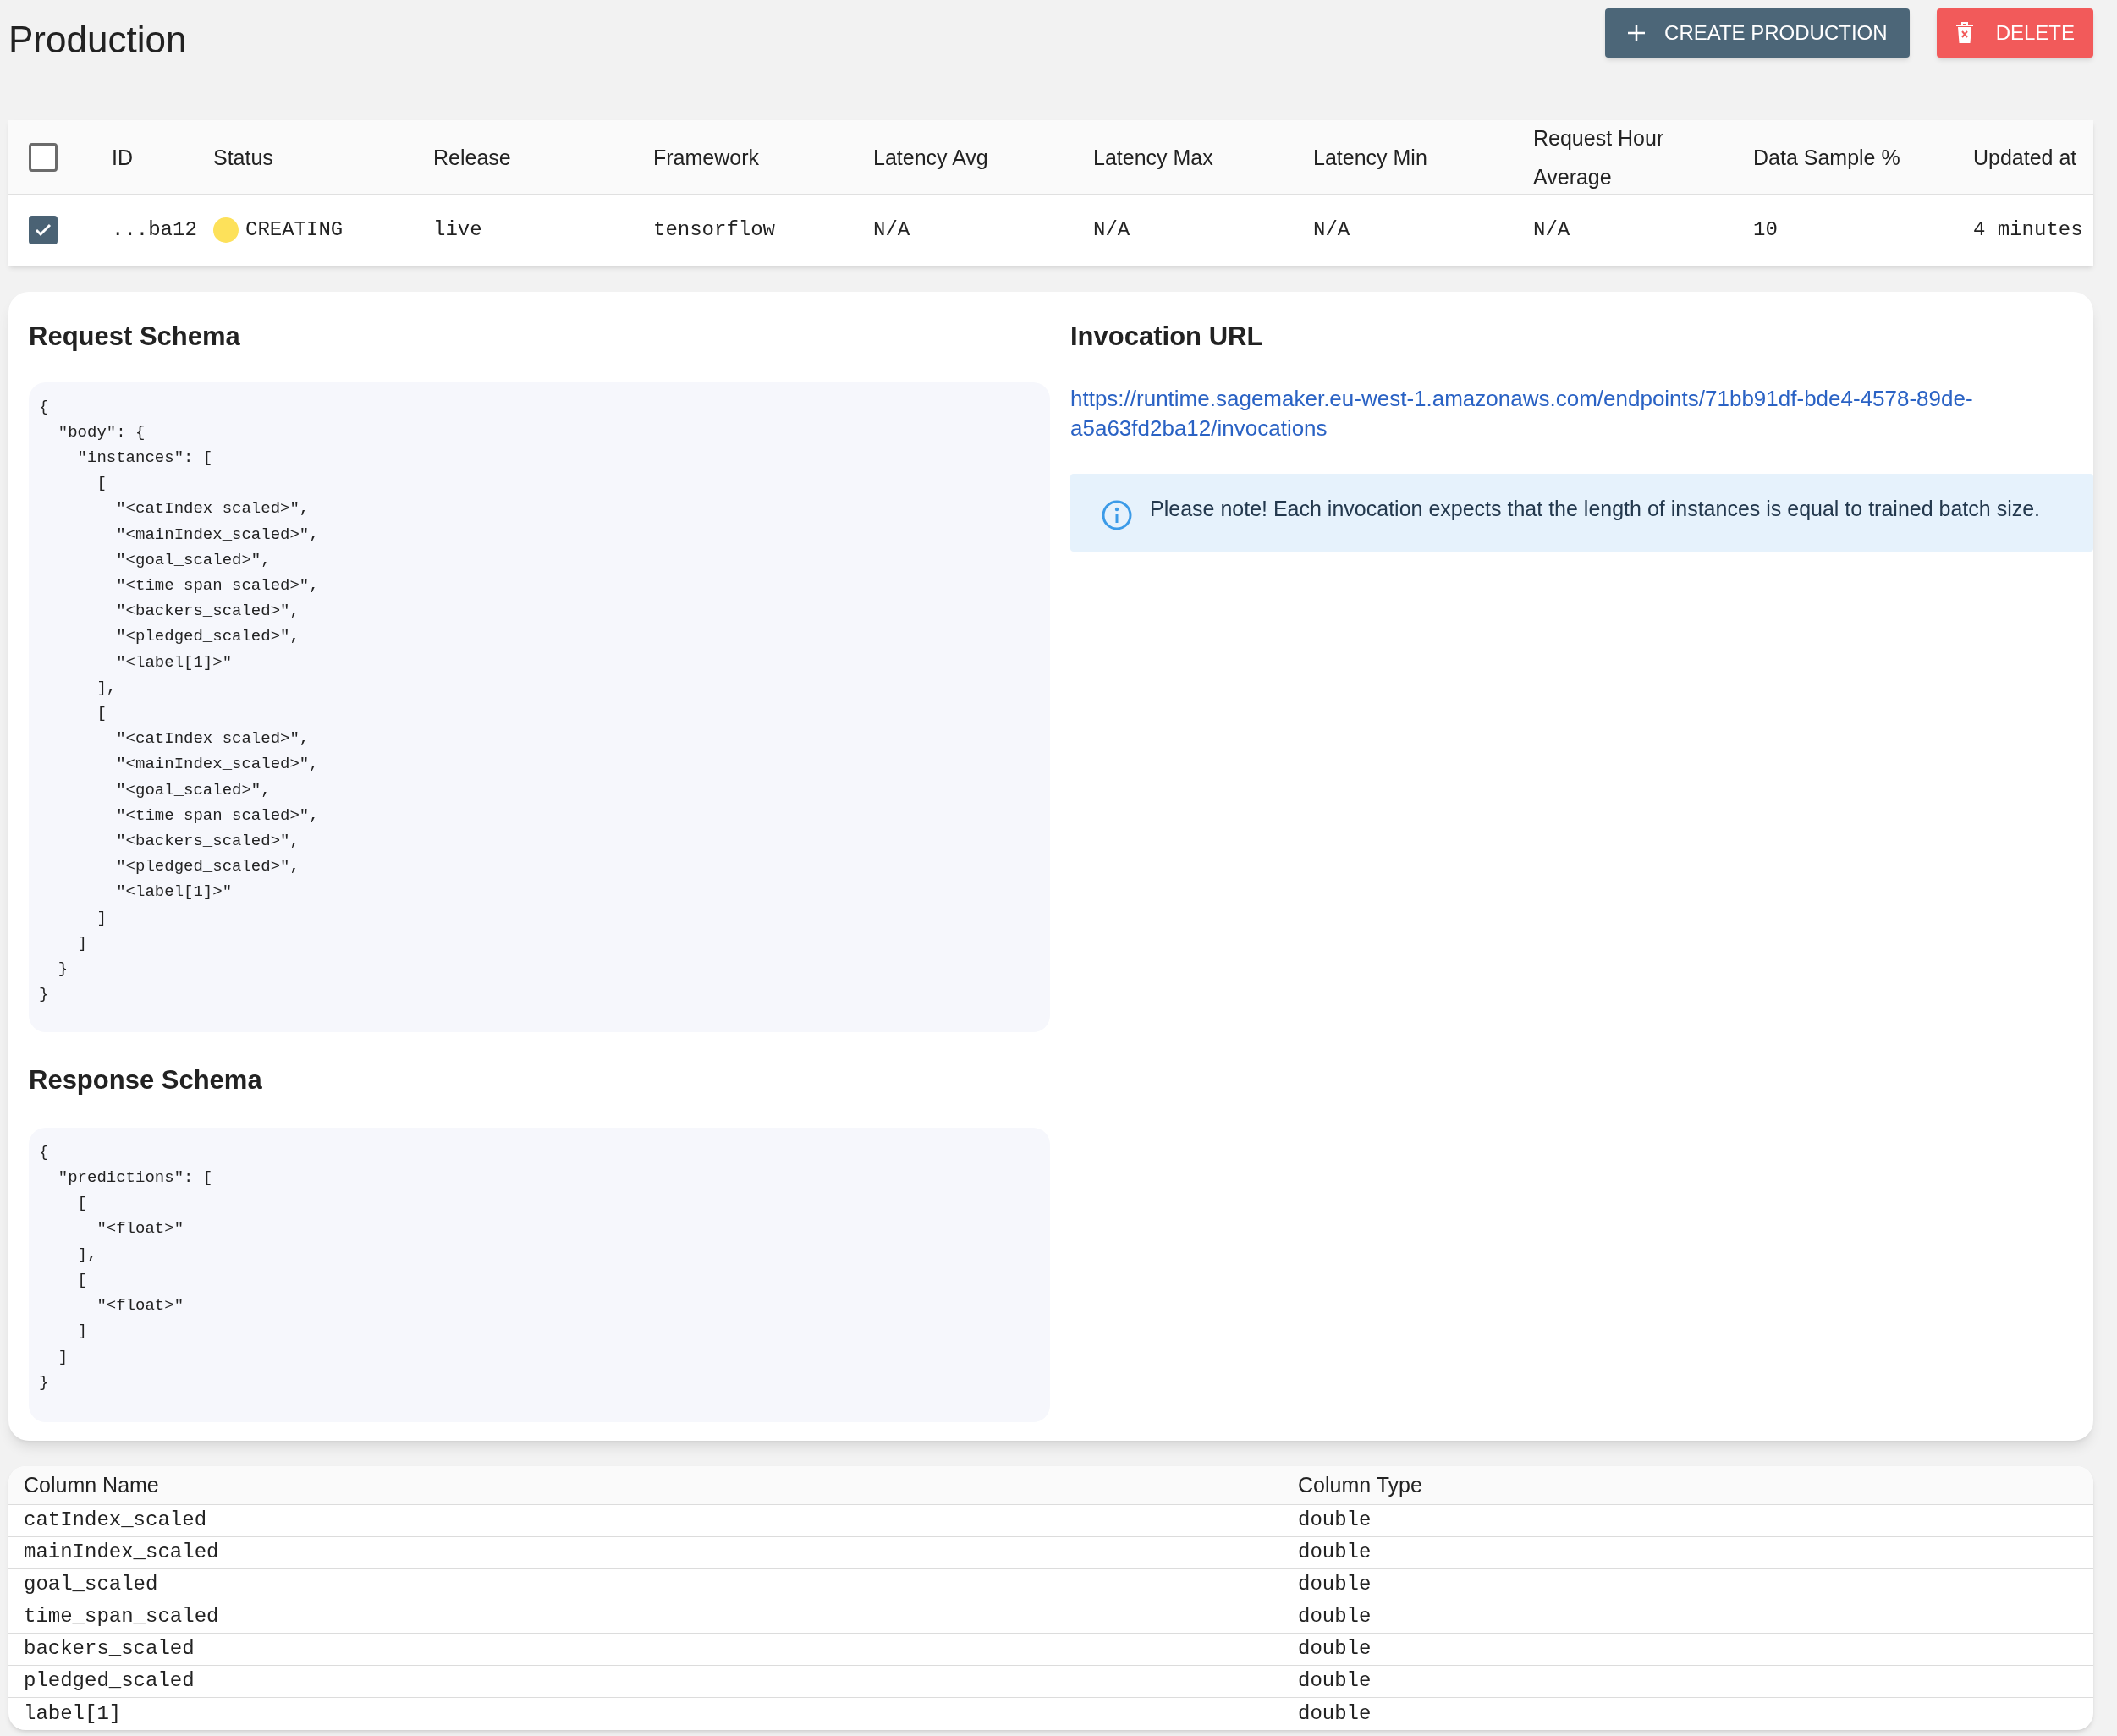  Describe the element at coordinates (715, 229) in the screenshot. I see `table-cell: tensorflow` at that location.